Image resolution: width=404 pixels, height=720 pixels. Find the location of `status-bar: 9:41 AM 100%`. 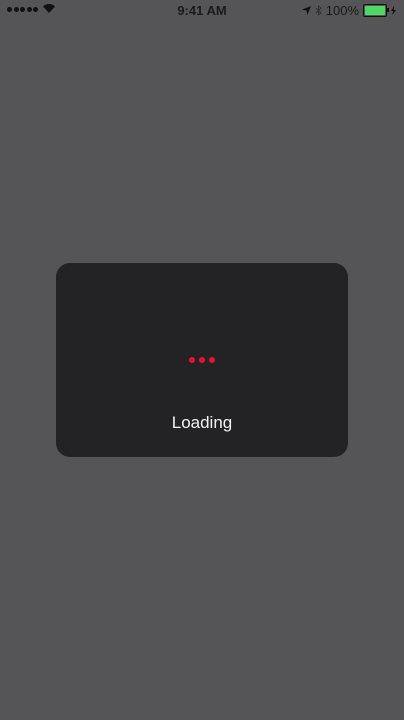

status-bar: 9:41 AM 100% is located at coordinates (202, 10).